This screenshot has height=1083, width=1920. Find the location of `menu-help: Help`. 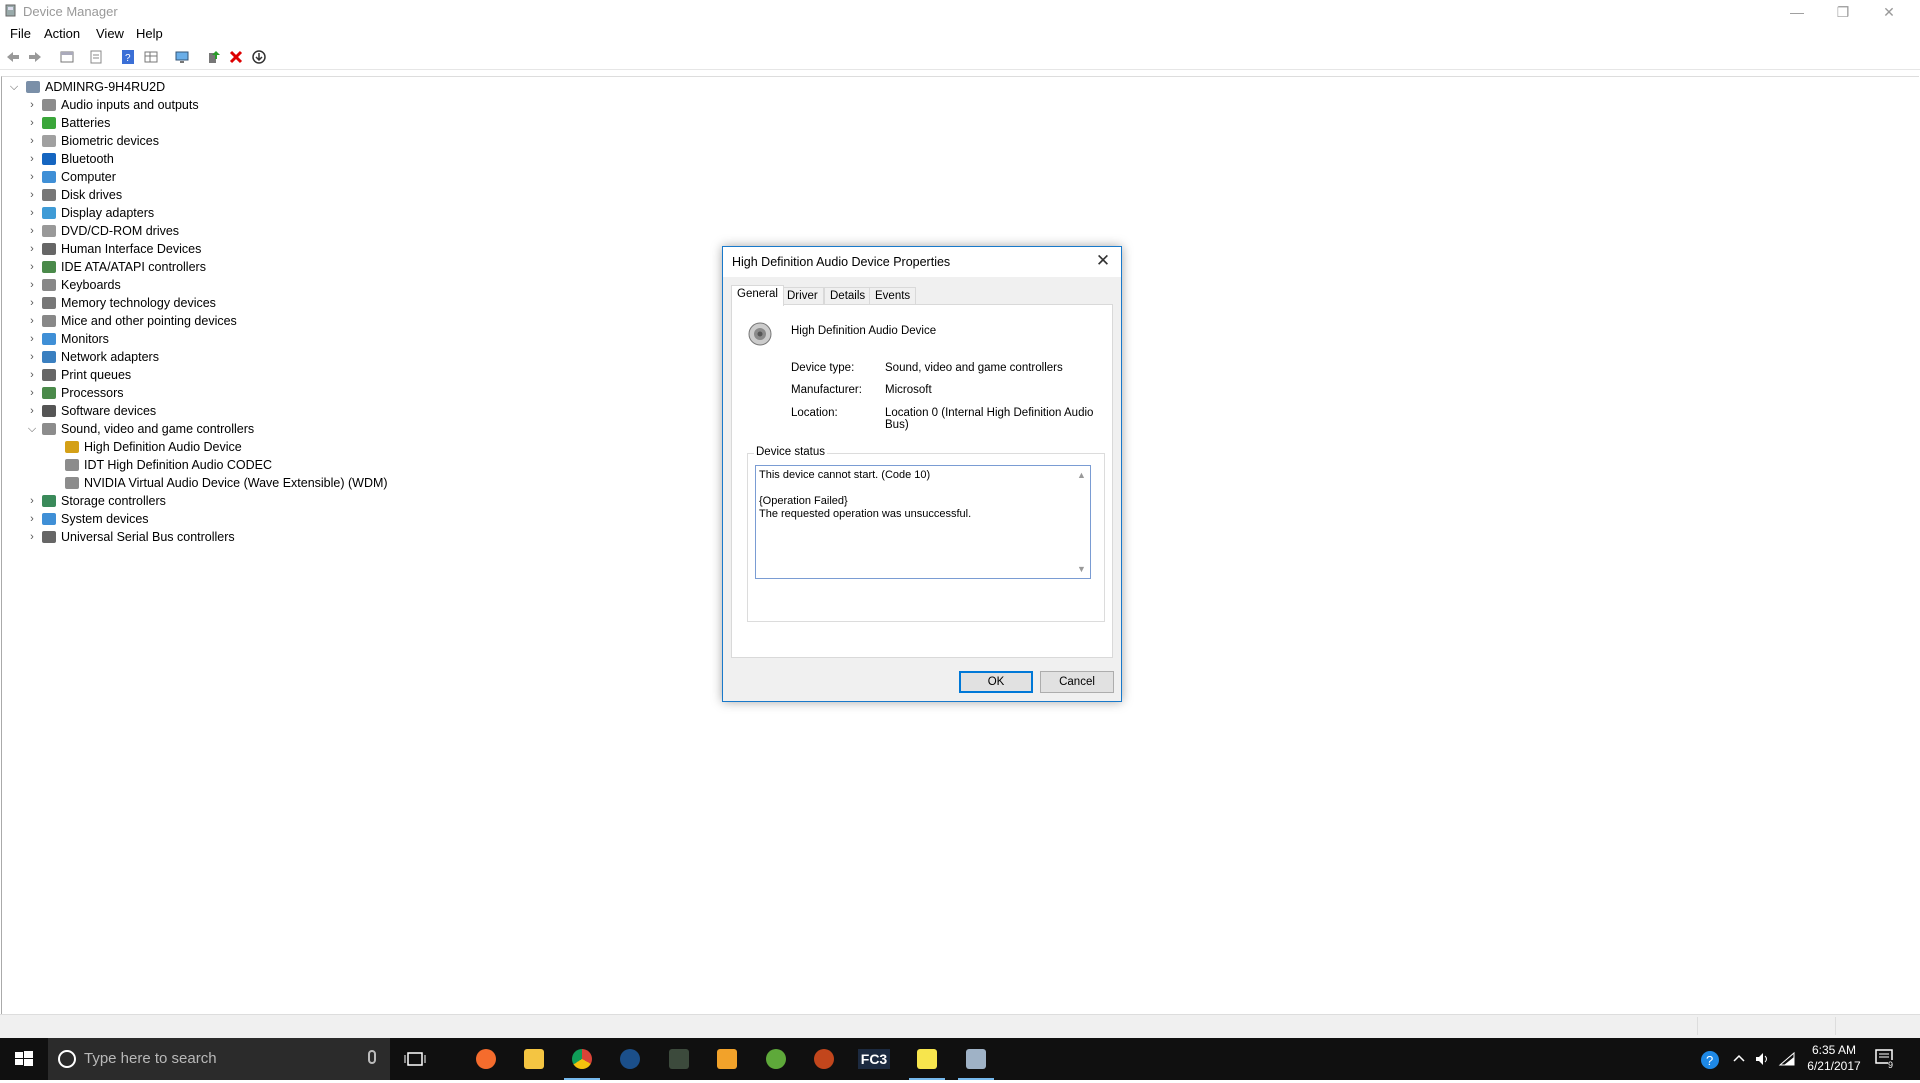

menu-help: Help is located at coordinates (149, 33).